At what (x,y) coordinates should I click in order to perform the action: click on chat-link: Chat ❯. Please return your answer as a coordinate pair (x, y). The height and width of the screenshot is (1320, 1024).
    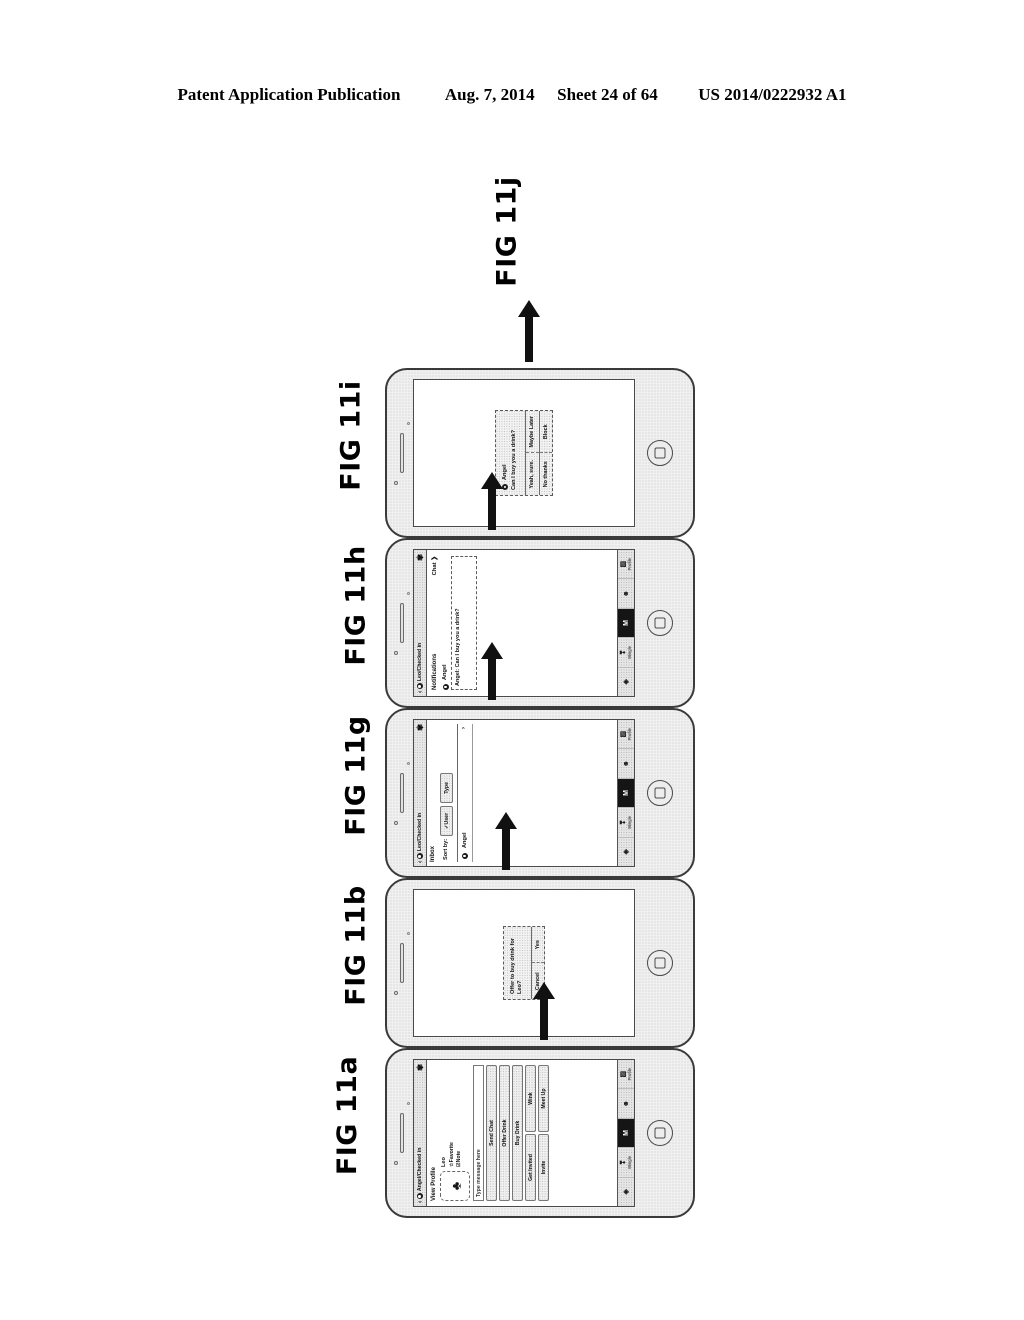
    Looking at the image, I should click on (435, 565).